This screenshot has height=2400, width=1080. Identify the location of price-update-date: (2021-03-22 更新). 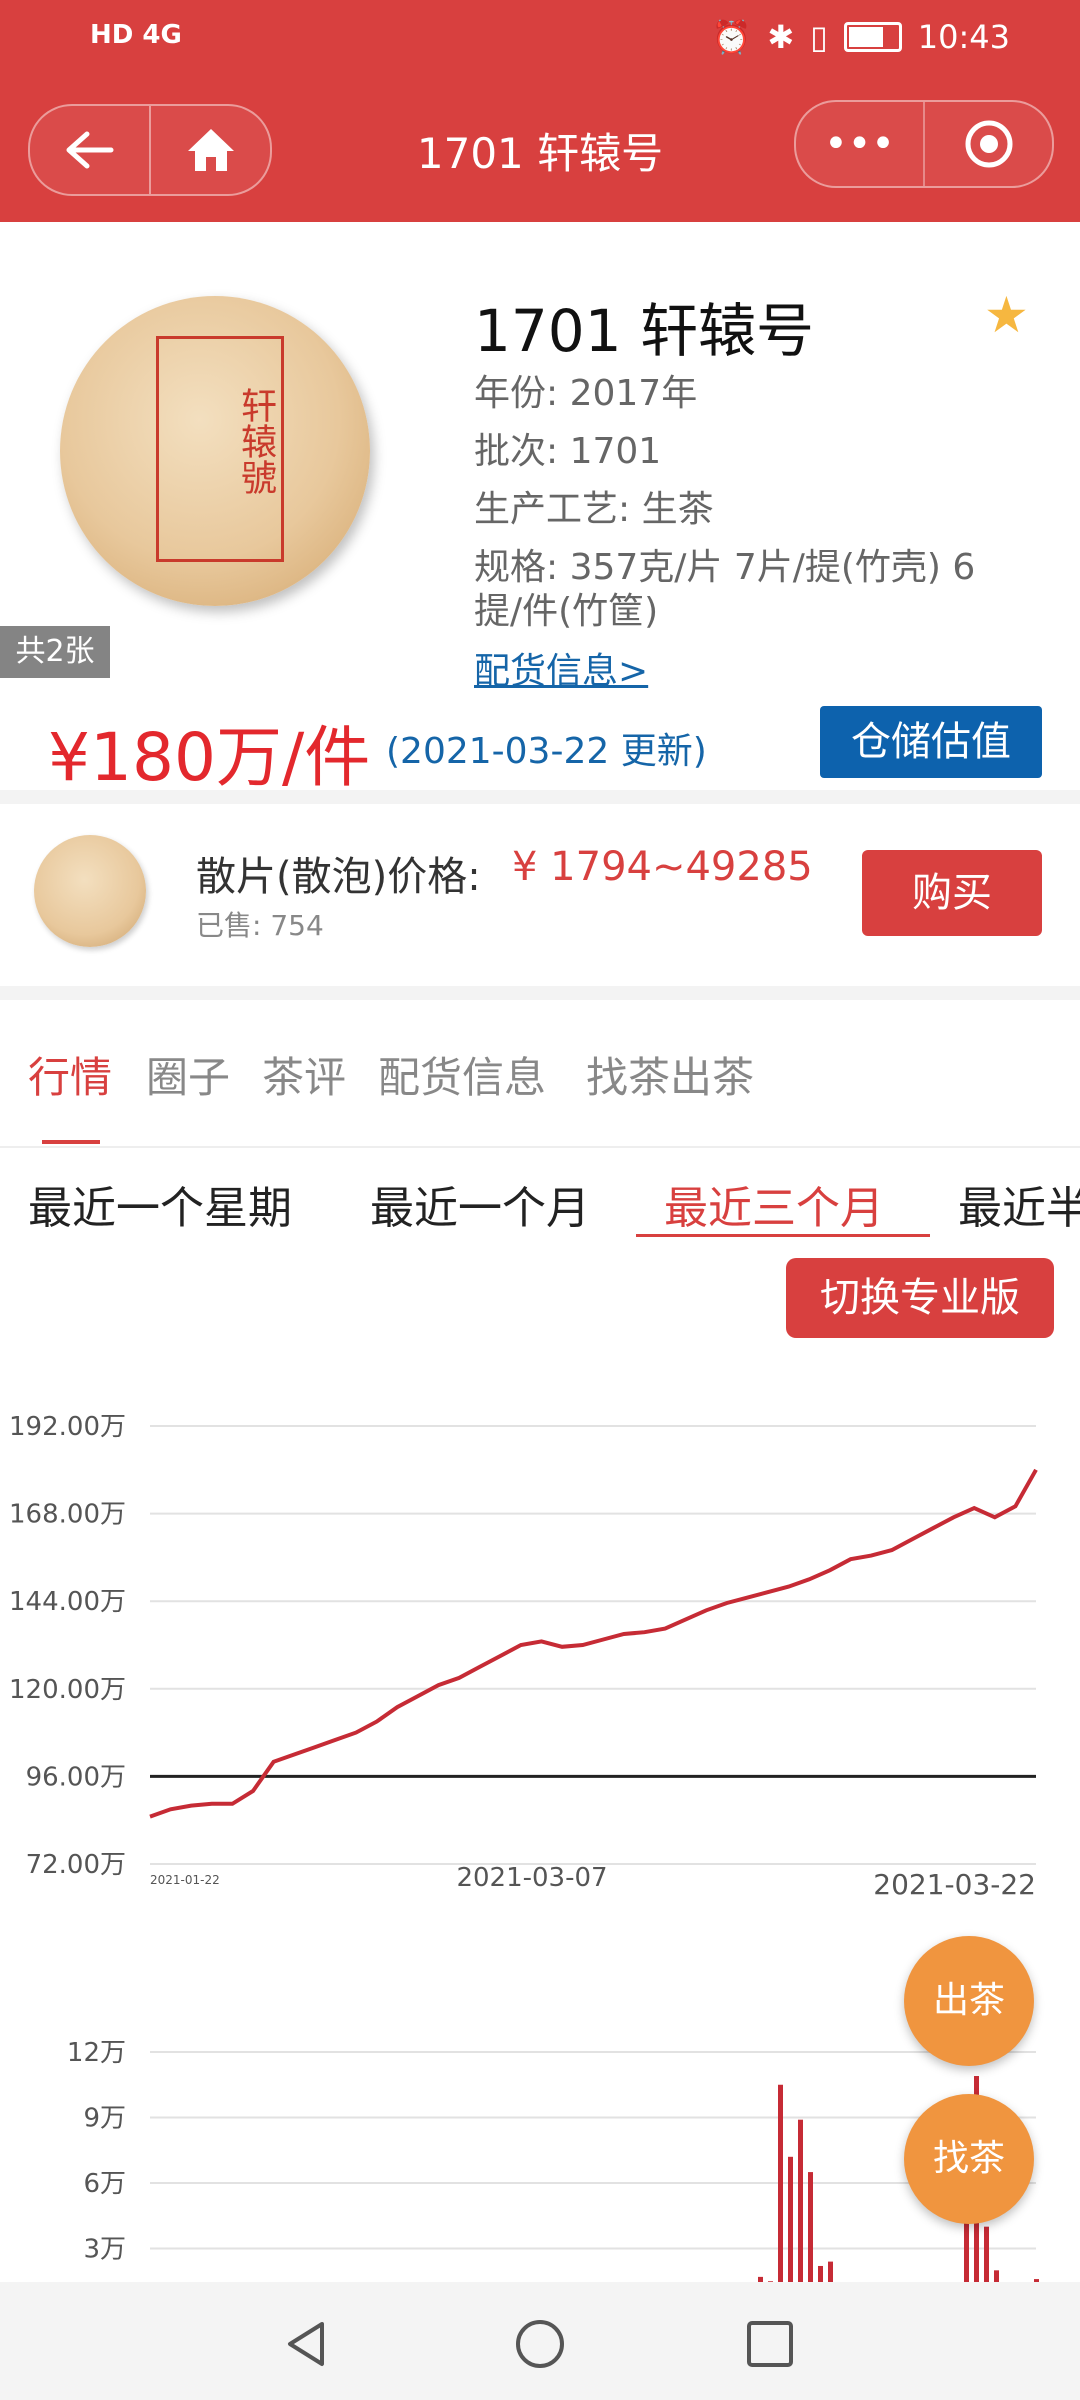
(546, 751).